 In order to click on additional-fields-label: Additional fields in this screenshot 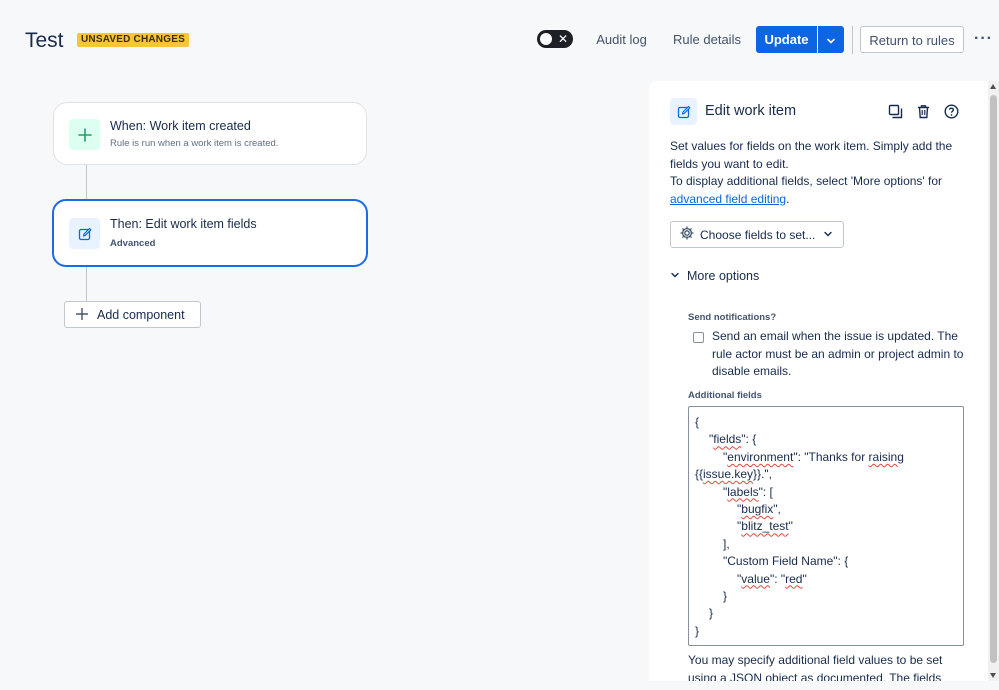, I will do `click(725, 395)`.